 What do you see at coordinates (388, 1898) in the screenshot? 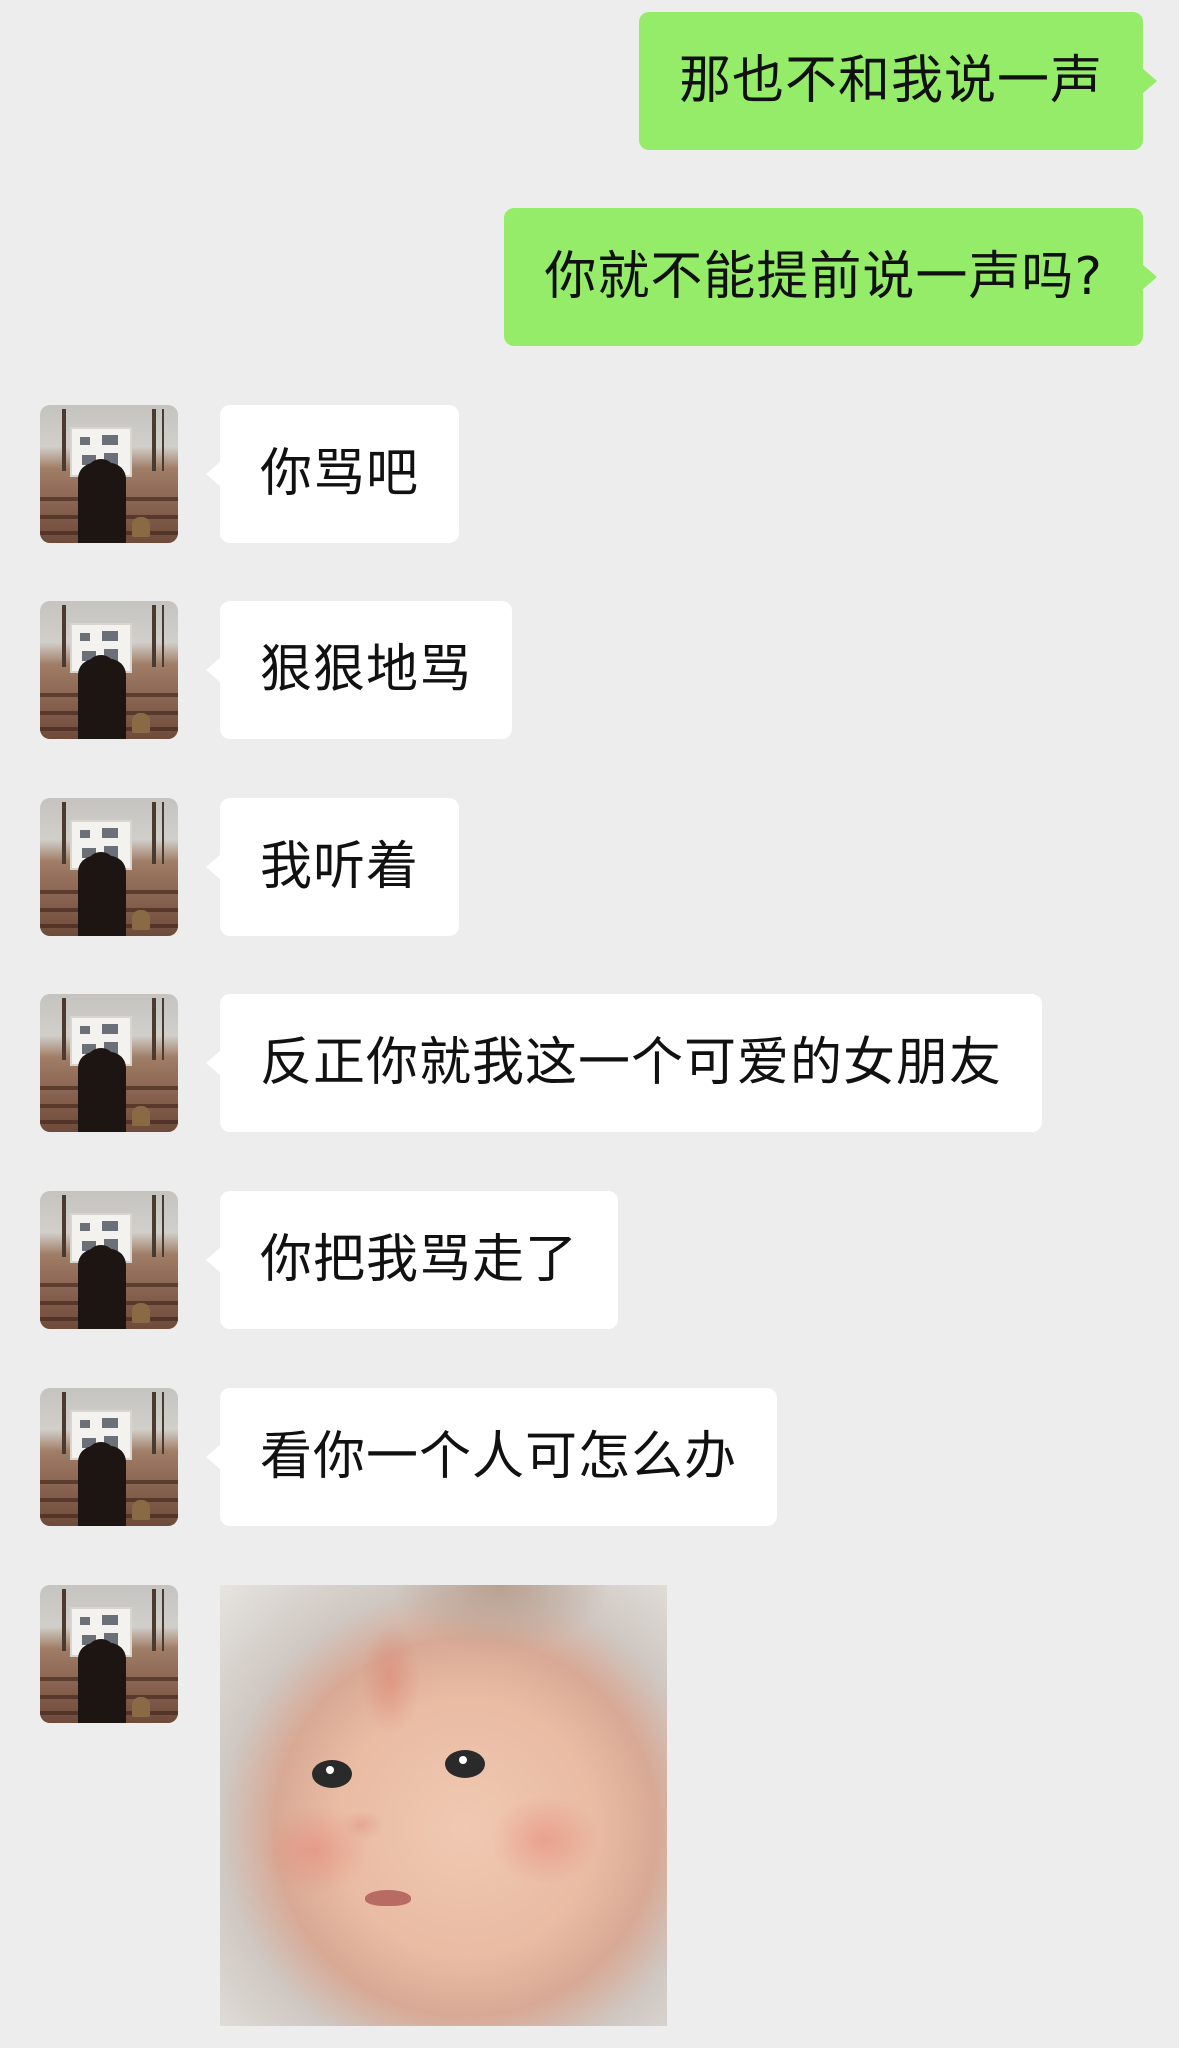
I see `sticker-mouth` at bounding box center [388, 1898].